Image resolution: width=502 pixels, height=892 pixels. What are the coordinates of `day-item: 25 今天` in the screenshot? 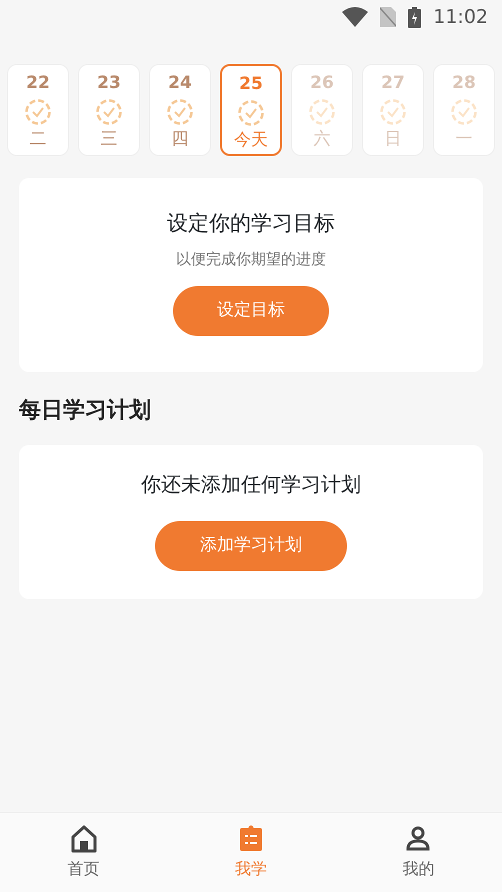 It's located at (251, 110).